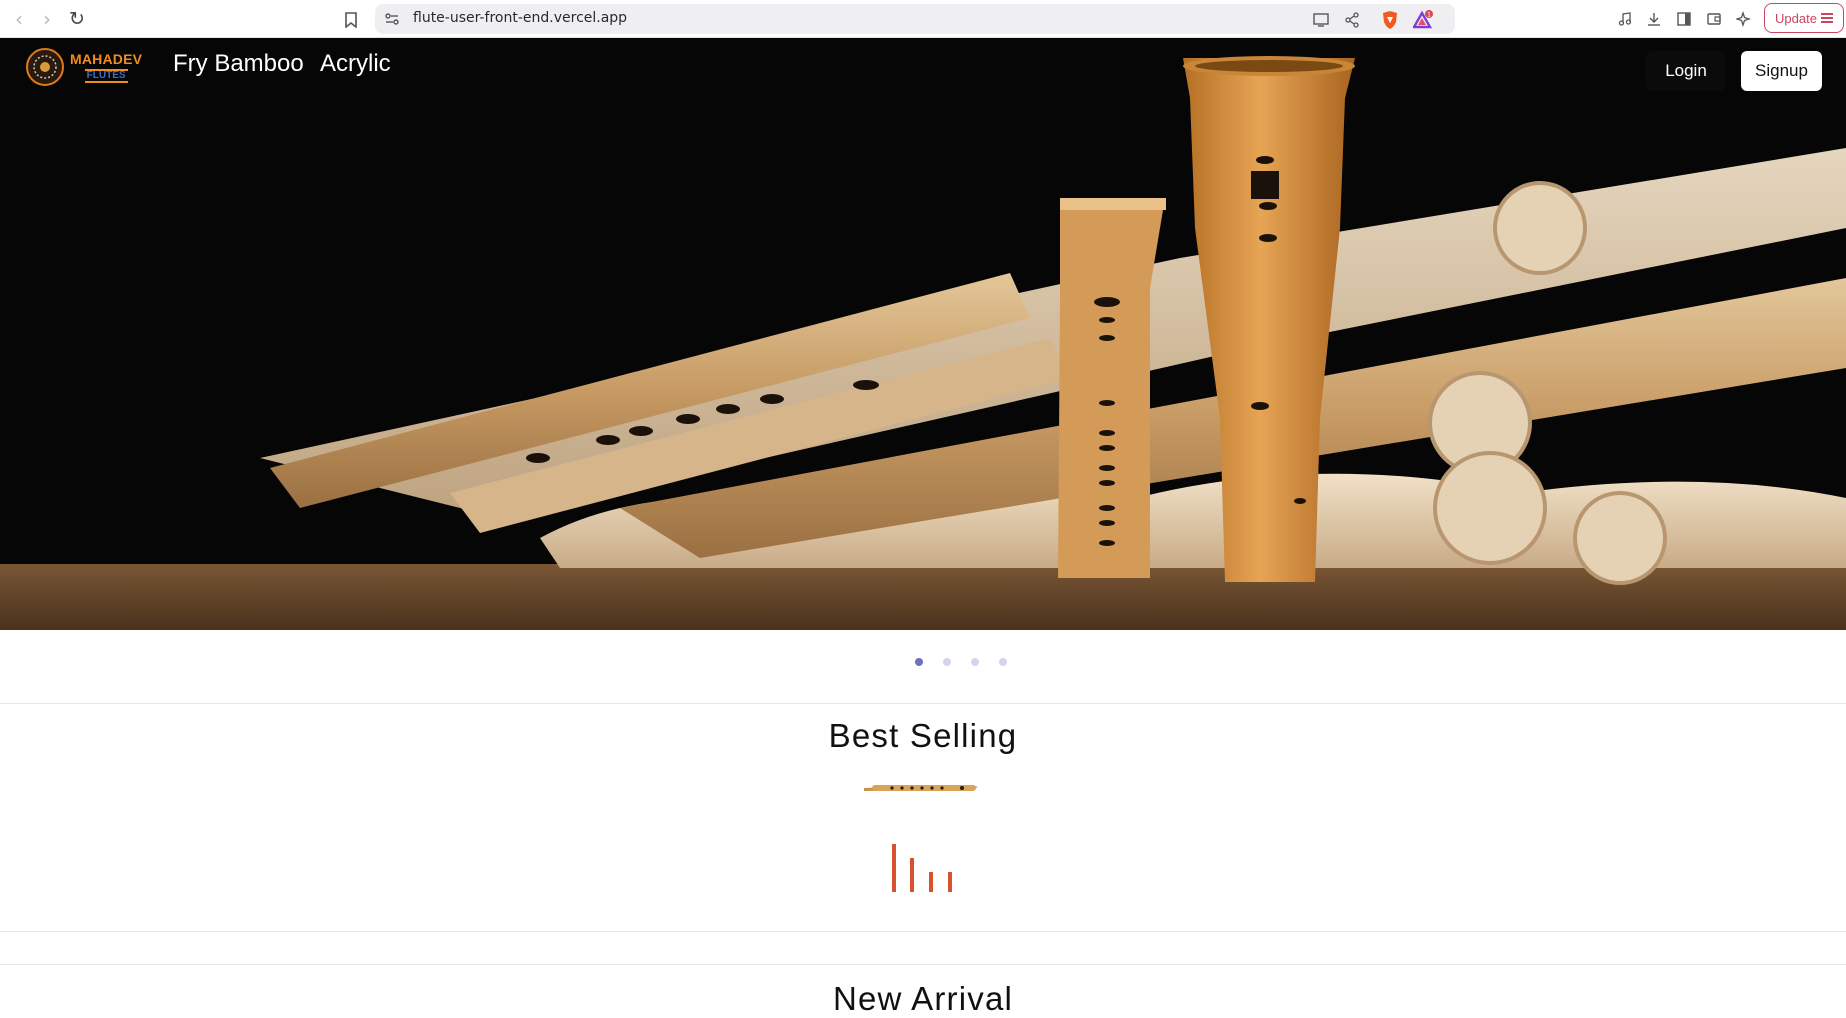 The width and height of the screenshot is (1846, 1018). I want to click on url-text: flute-user-front-end.vercel.app, so click(520, 18).